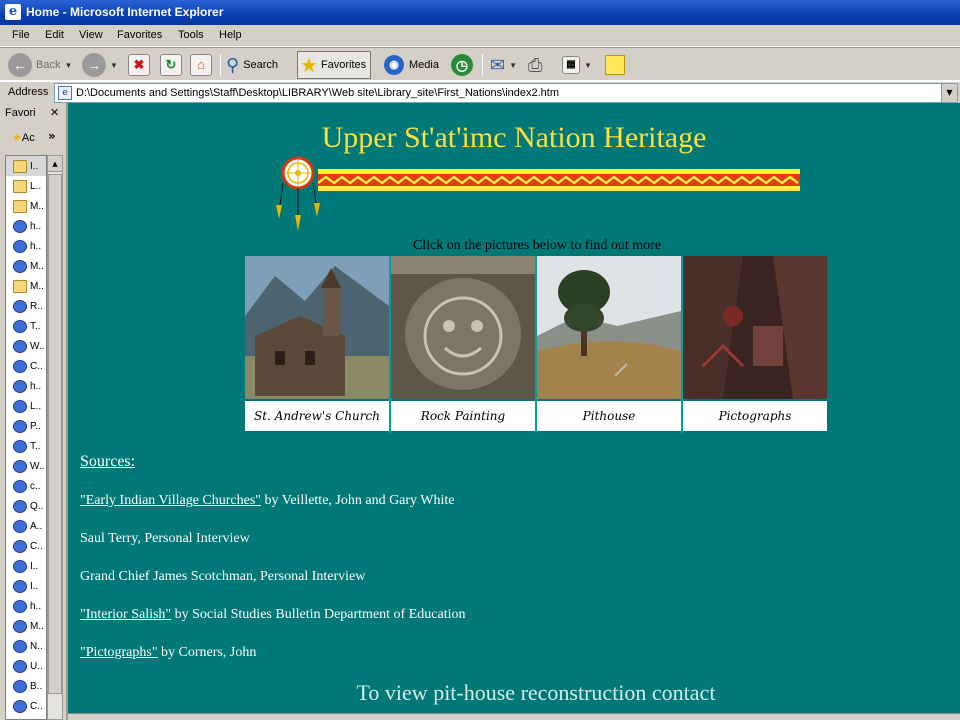  Describe the element at coordinates (498, 64) in the screenshot. I see `mail-icon: ✉` at that location.